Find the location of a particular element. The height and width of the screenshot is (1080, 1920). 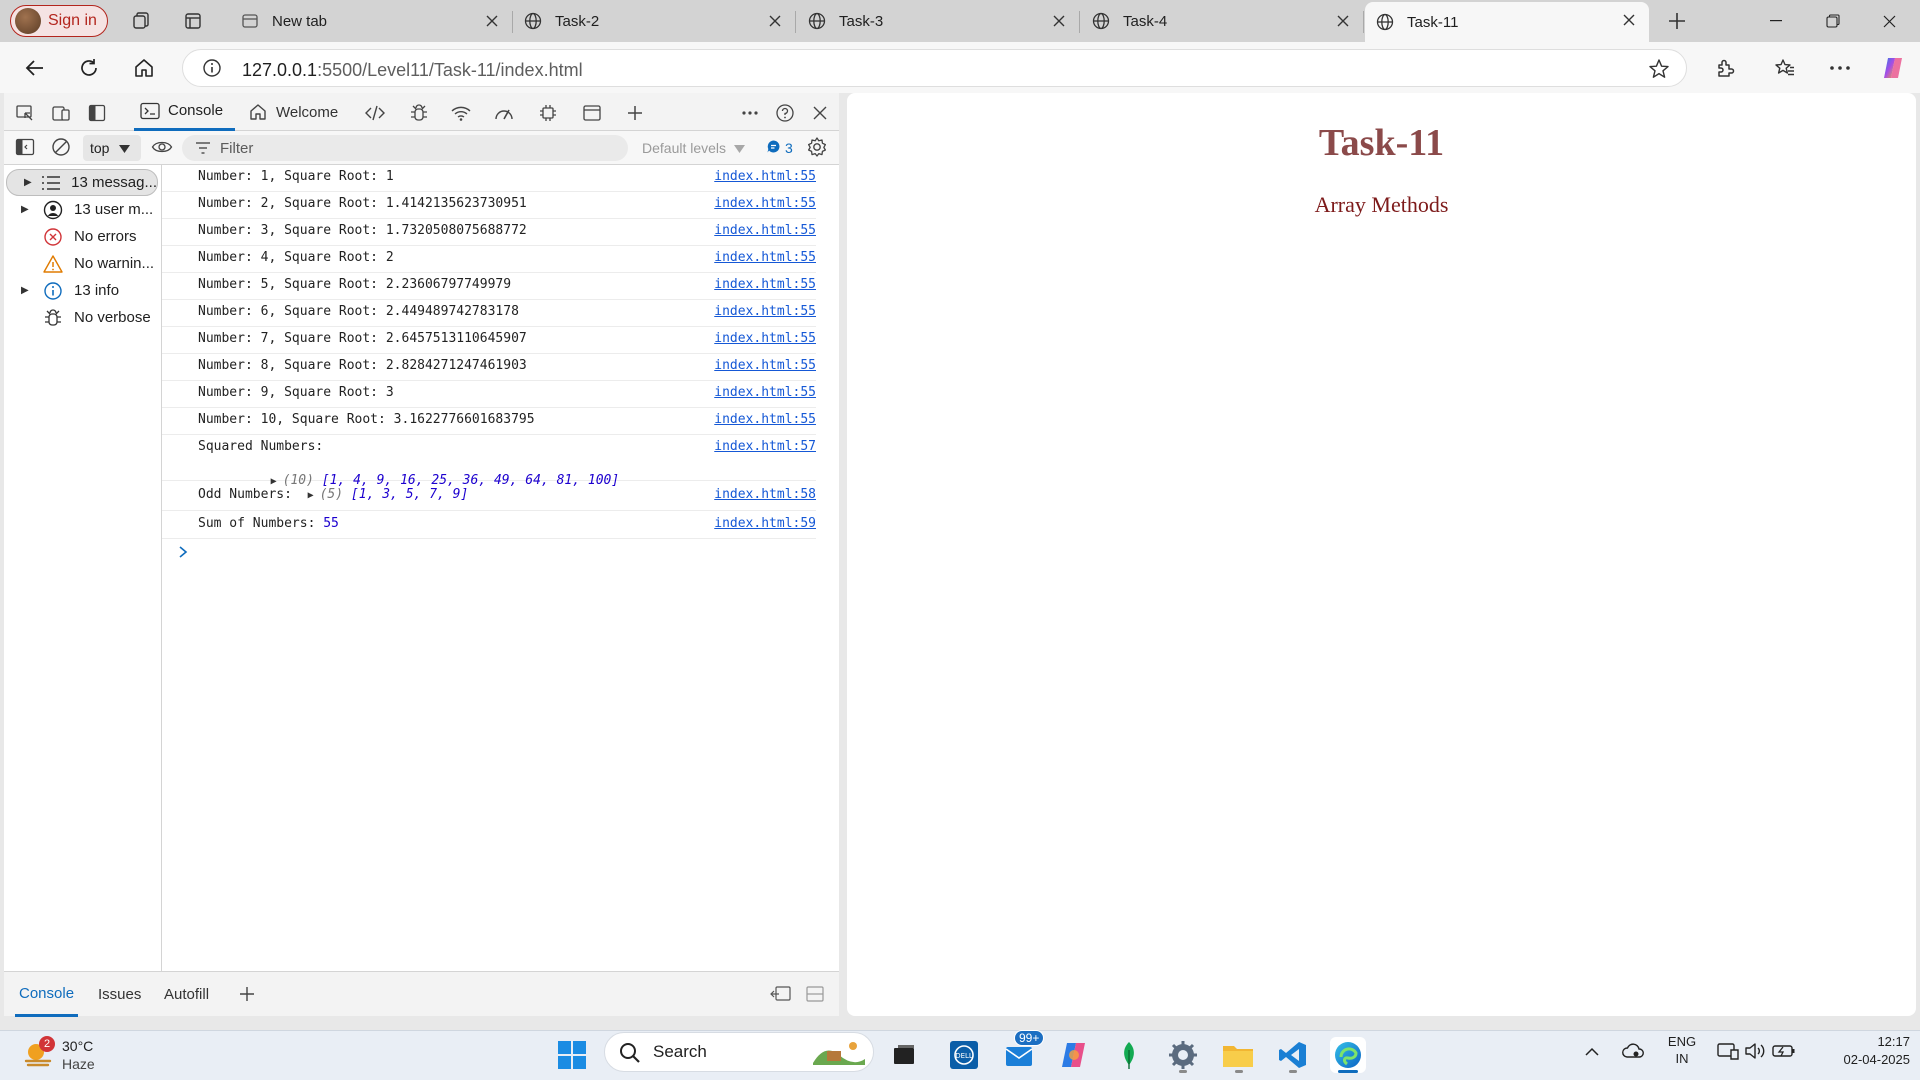

close-devtools-icon is located at coordinates (820, 113).